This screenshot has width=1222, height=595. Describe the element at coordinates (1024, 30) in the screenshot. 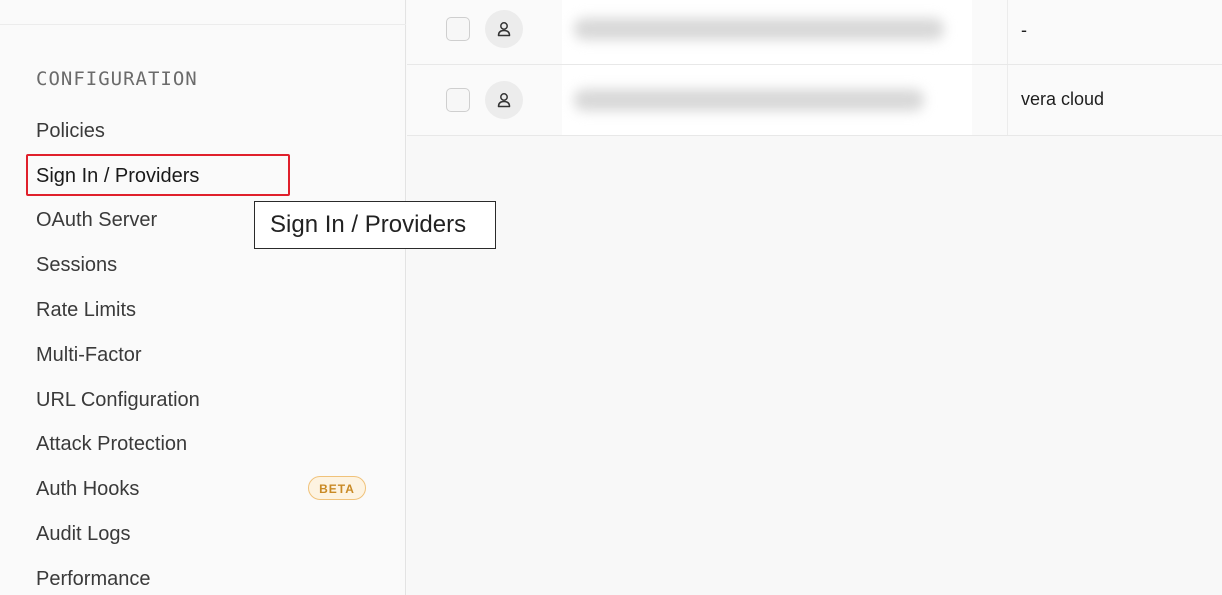

I see `provider-cell: -` at that location.